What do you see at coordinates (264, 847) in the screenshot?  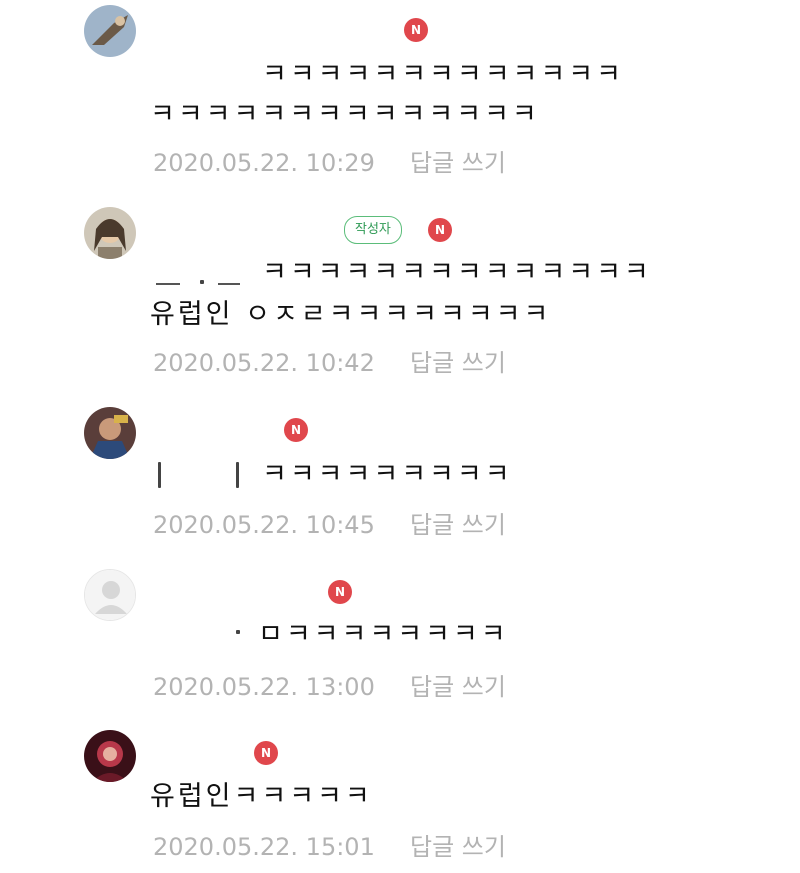 I see `comment-date: 2020.05.22. 15:01` at bounding box center [264, 847].